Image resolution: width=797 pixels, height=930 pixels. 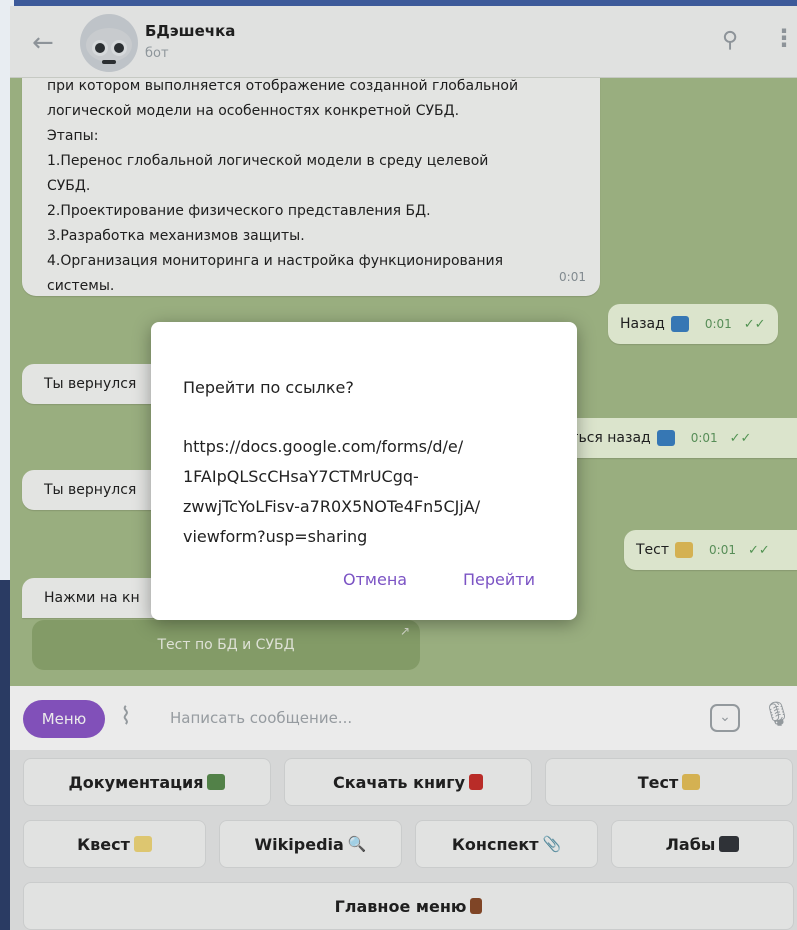 What do you see at coordinates (268, 387) in the screenshot?
I see `dialog-title: Перейти по ссылке?` at bounding box center [268, 387].